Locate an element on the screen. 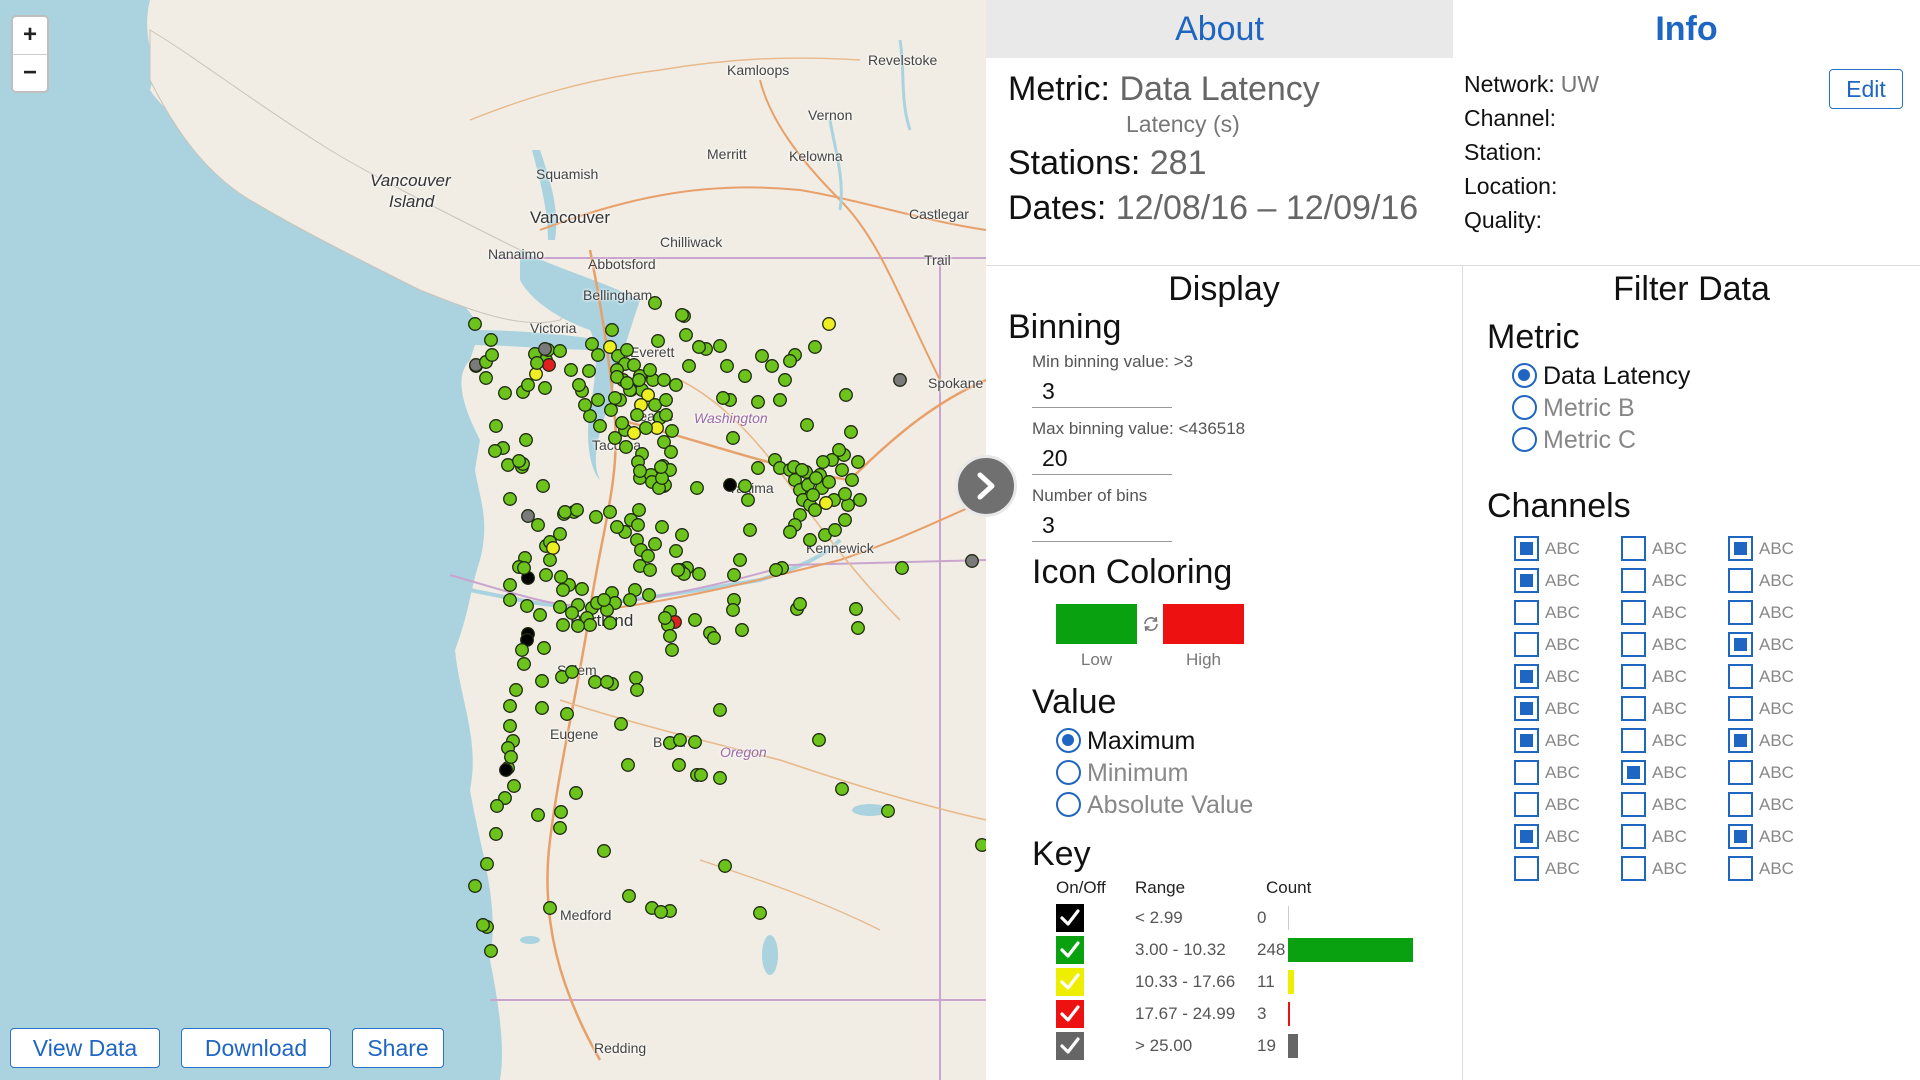  view-data-button: View Data is located at coordinates (85, 1048).